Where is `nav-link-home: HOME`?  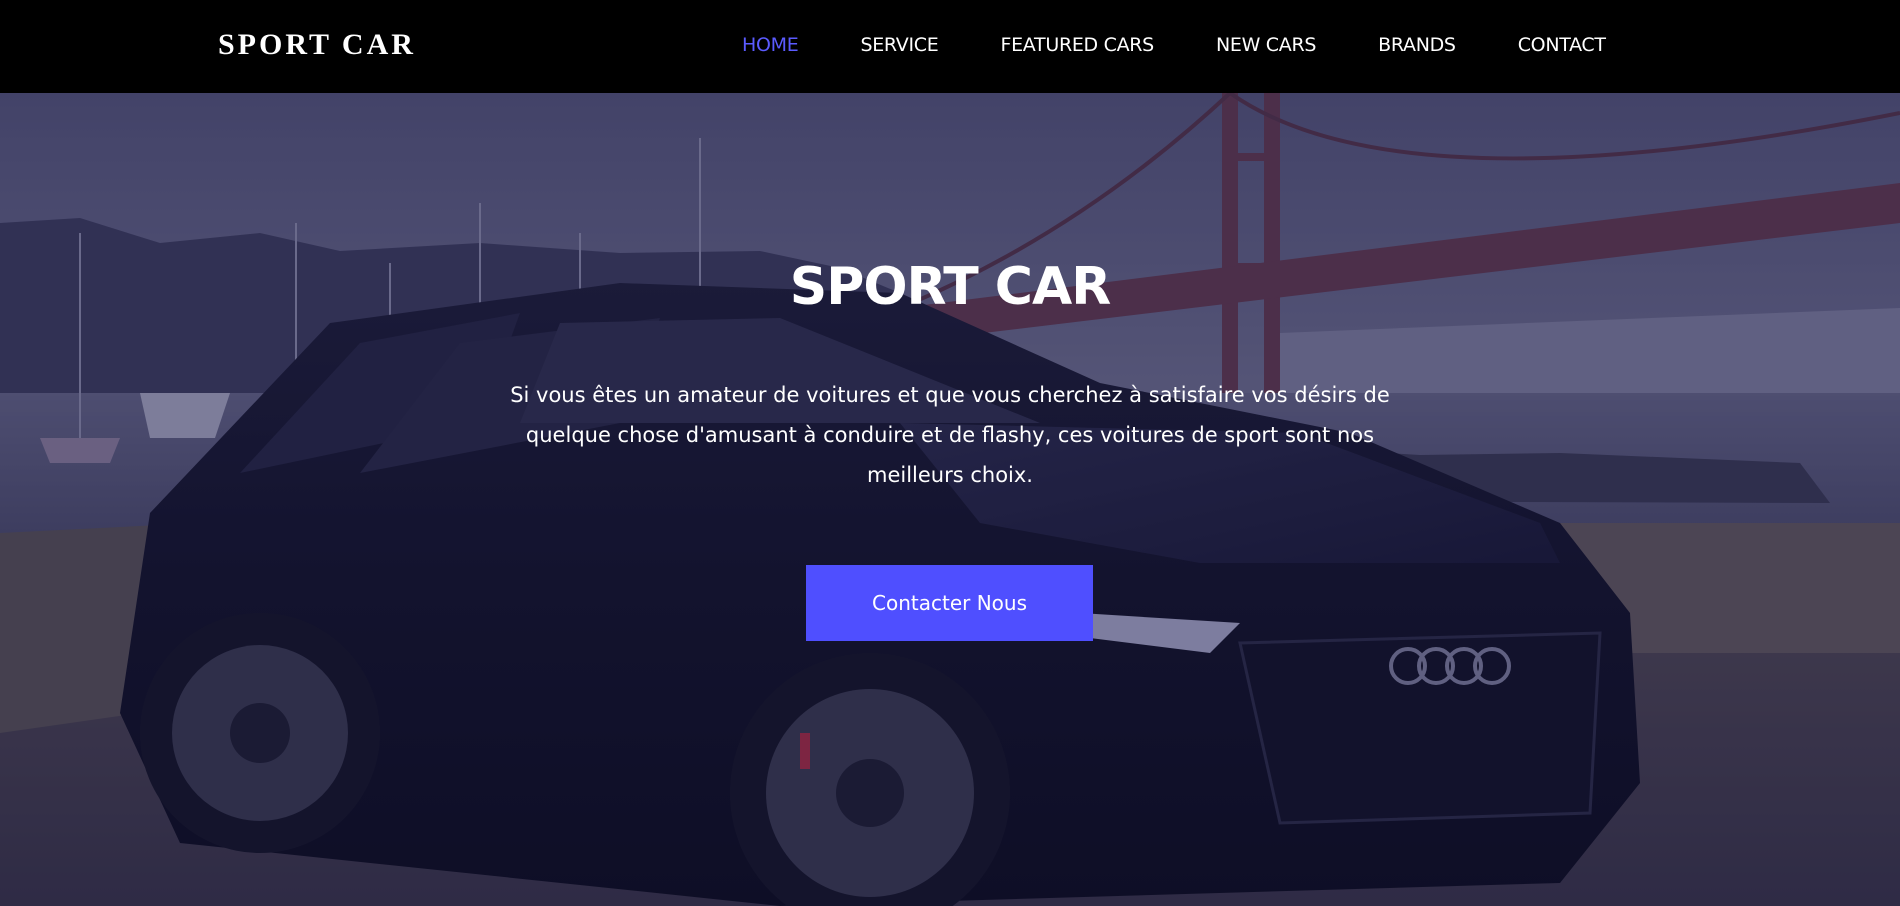 nav-link-home: HOME is located at coordinates (770, 45).